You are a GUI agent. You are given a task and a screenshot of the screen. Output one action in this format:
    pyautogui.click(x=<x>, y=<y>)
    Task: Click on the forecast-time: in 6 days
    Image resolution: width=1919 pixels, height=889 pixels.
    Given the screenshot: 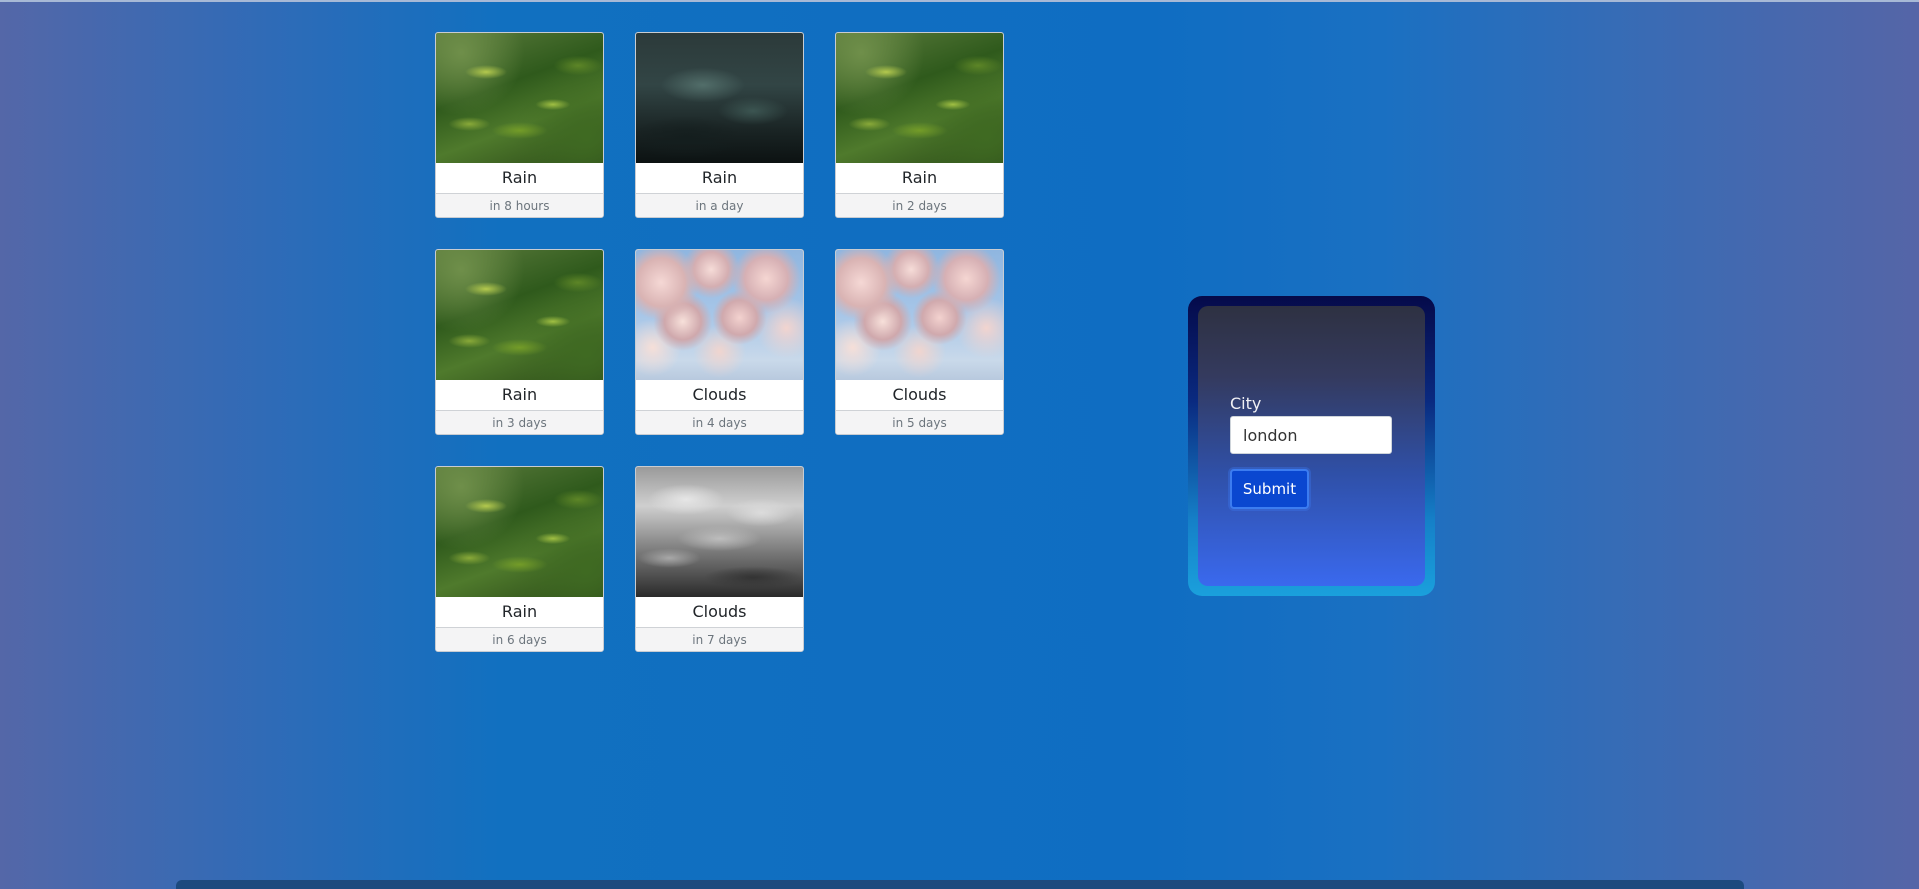 What is the action you would take?
    pyautogui.click(x=519, y=639)
    